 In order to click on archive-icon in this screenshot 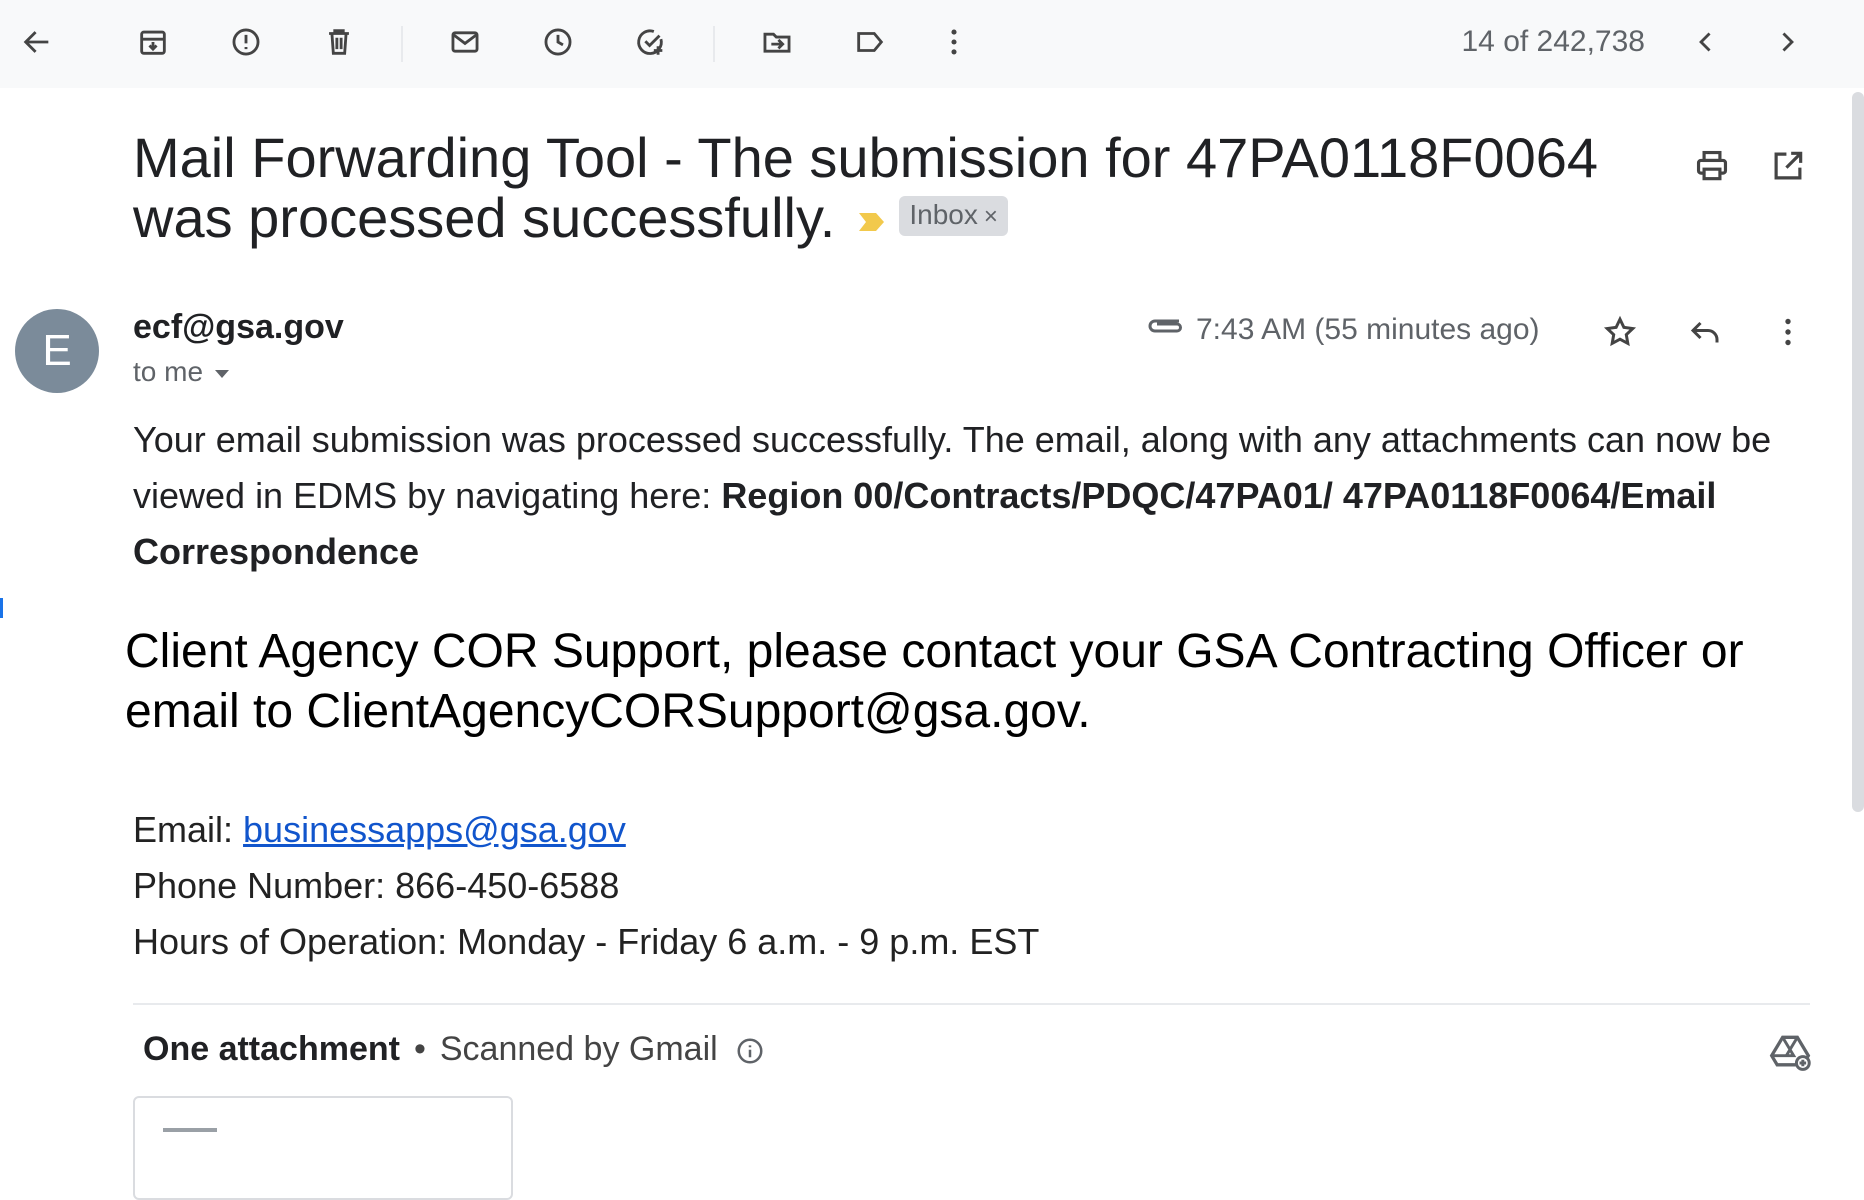, I will do `click(153, 42)`.